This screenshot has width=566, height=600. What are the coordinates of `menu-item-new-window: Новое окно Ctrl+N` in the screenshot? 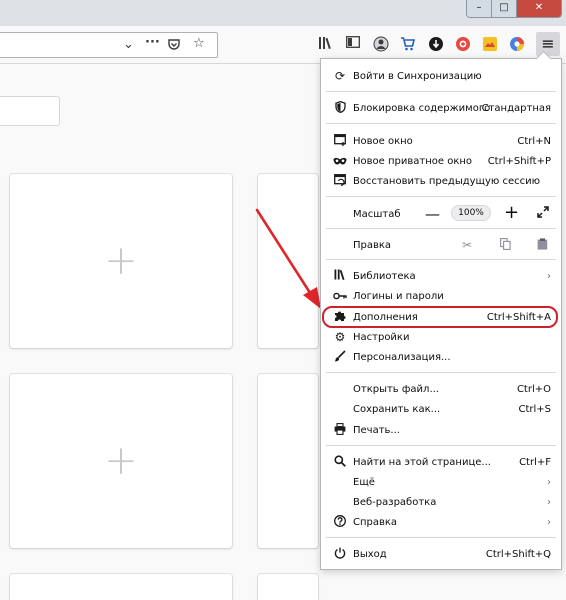 It's located at (441, 141).